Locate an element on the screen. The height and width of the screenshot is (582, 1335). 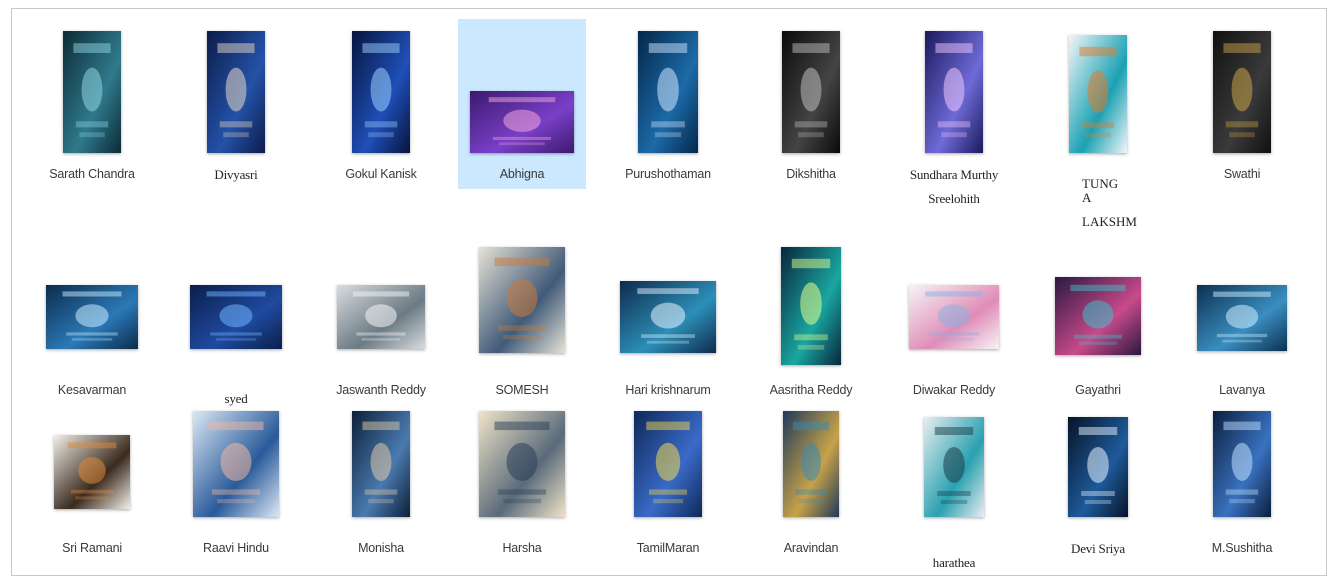
file-name: Gayathri is located at coordinates (1098, 390).